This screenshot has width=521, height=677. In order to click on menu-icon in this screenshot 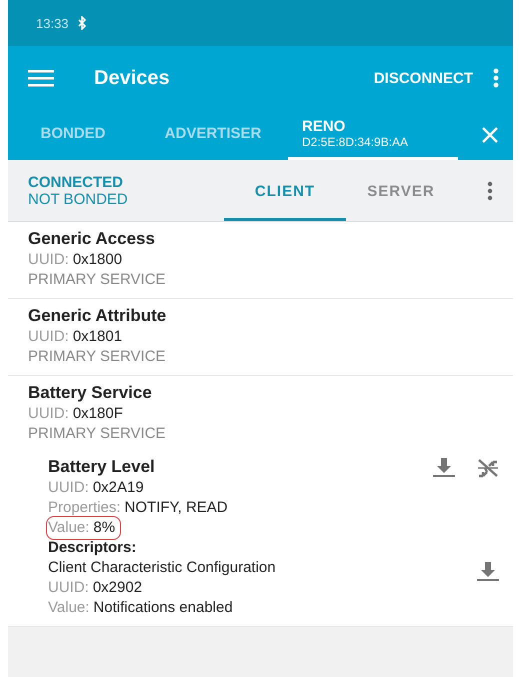, I will do `click(41, 78)`.